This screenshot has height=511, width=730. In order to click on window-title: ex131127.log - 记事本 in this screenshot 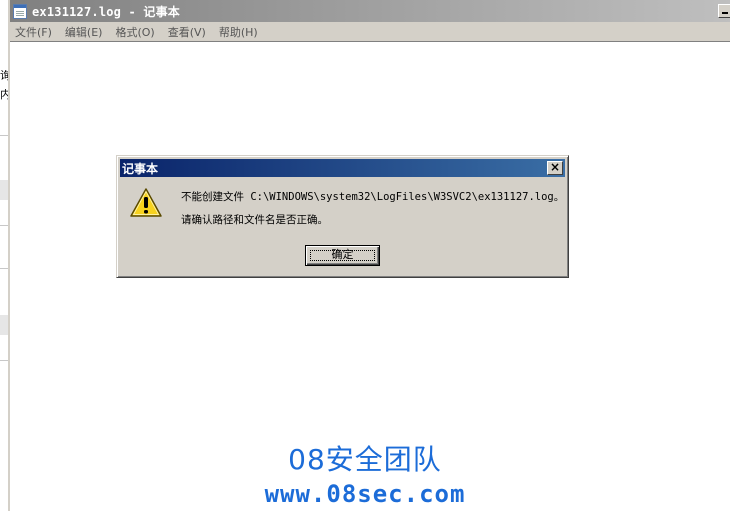, I will do `click(106, 11)`.